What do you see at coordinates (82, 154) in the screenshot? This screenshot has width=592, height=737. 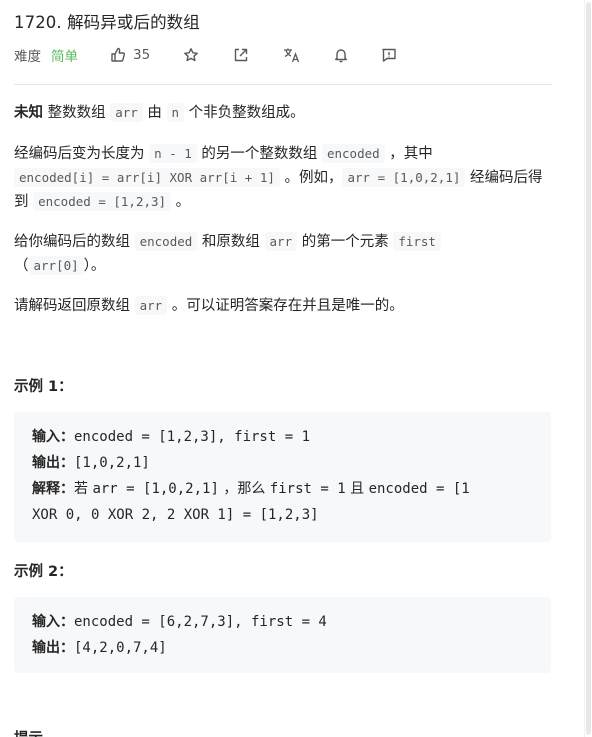 I see `desc-text: 经编码后变为长度为` at bounding box center [82, 154].